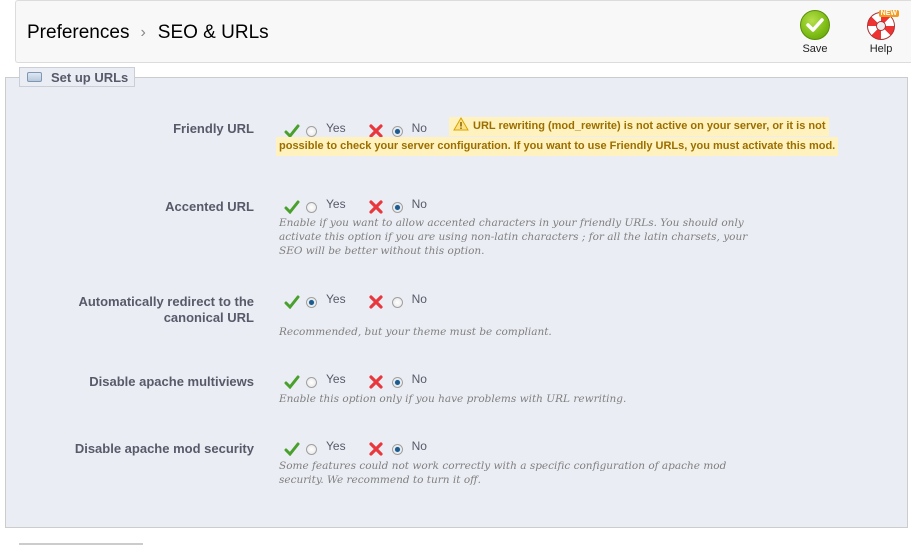 Image resolution: width=911 pixels, height=545 pixels. I want to click on help-button: NEW Help, so click(881, 32).